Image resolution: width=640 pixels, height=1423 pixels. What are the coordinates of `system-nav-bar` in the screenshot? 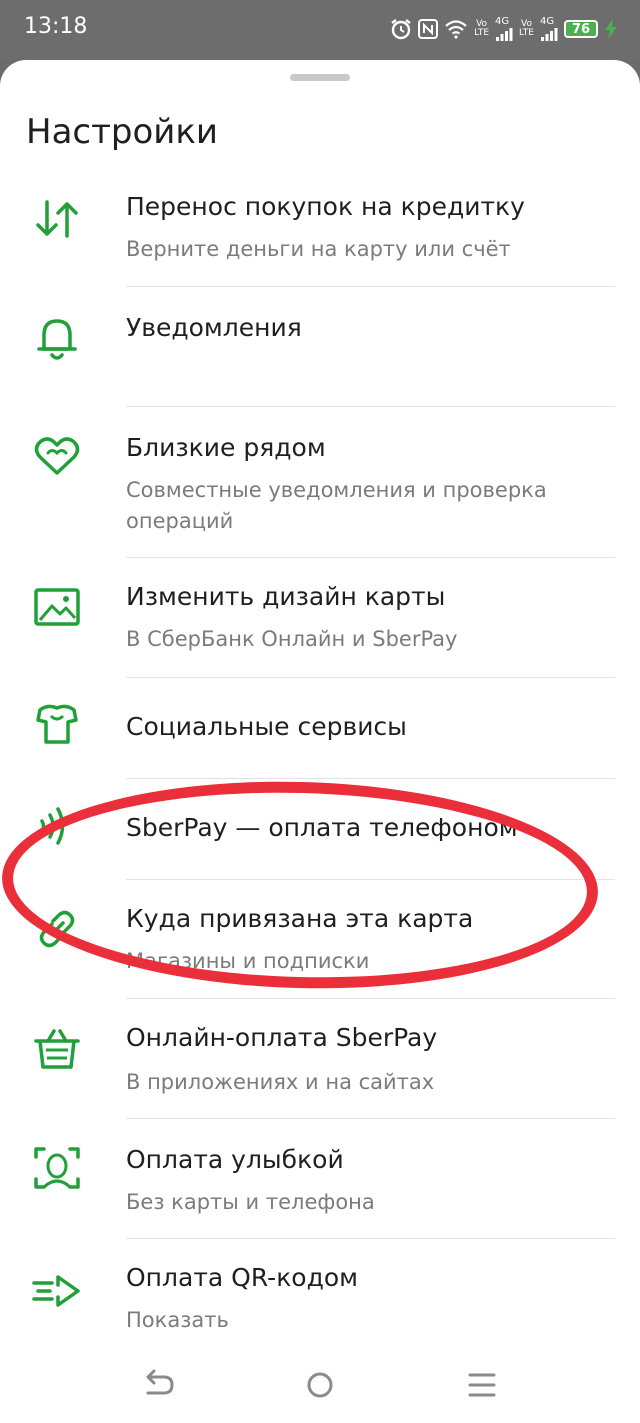 It's located at (320, 1384).